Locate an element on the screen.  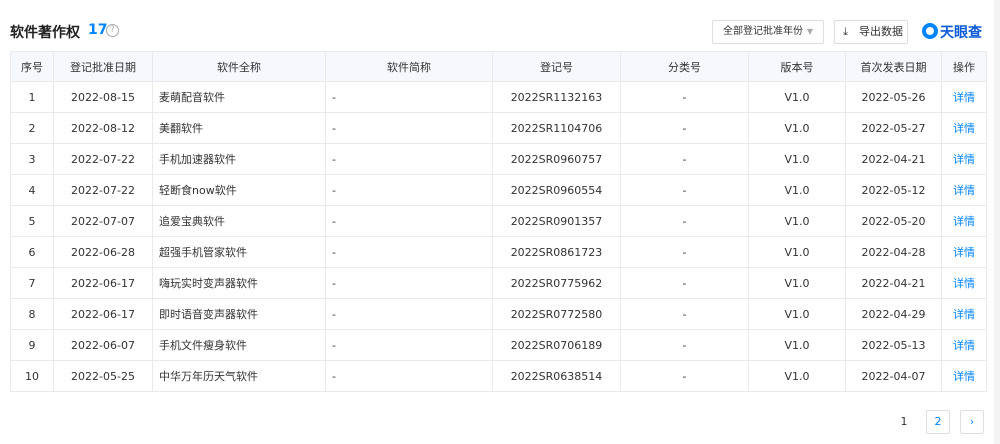
approval-date-cell: 2022-08-15 is located at coordinates (103, 97).